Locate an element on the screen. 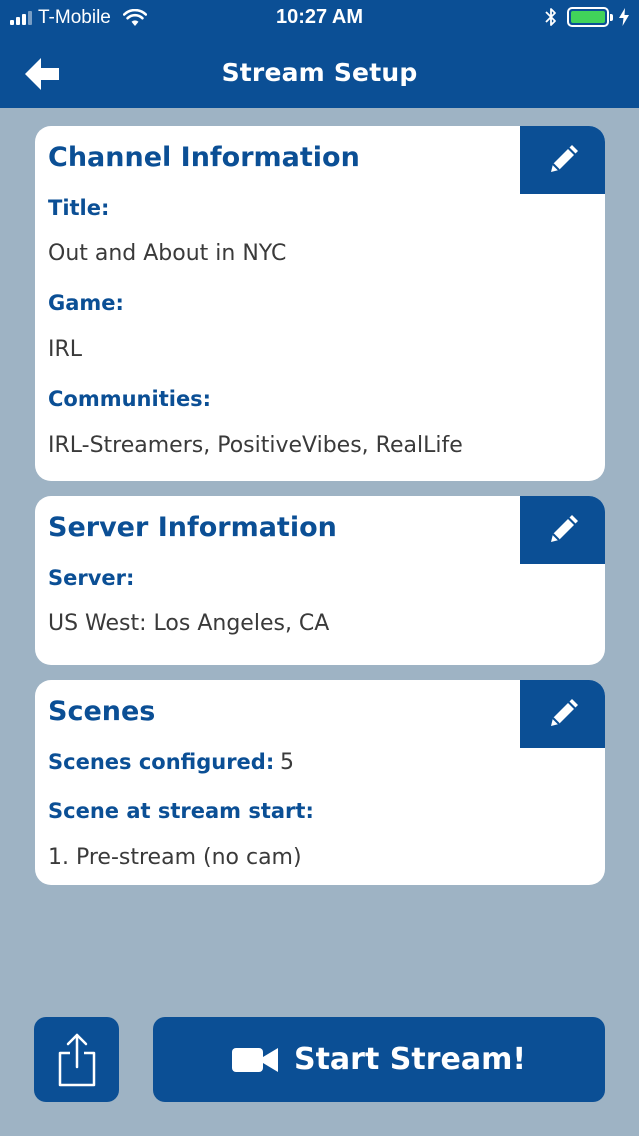 This screenshot has width=639, height=1136. battery-icon is located at coordinates (590, 17).